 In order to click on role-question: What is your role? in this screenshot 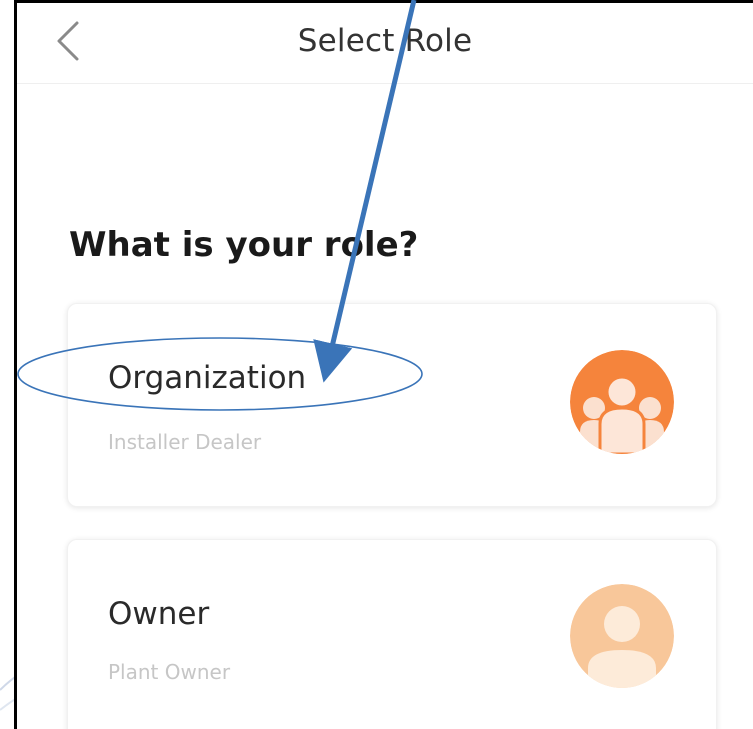, I will do `click(244, 245)`.